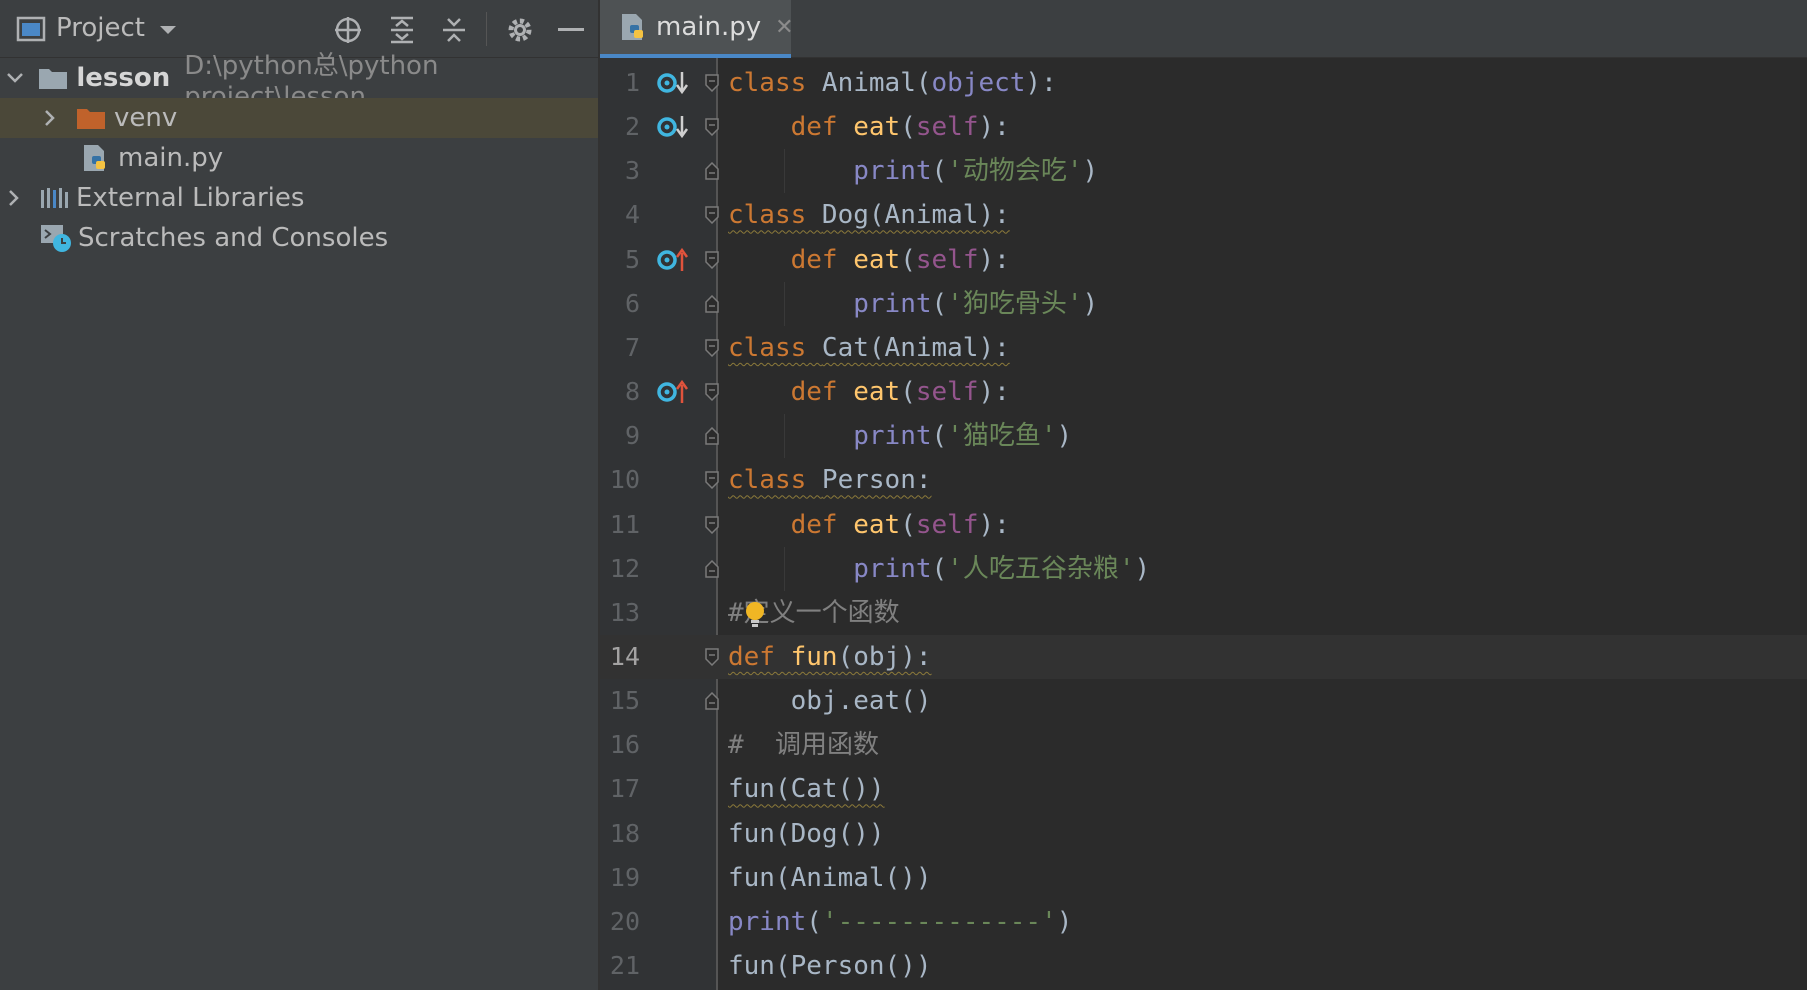 The width and height of the screenshot is (1807, 990). Describe the element at coordinates (55, 198) in the screenshot. I see `library-icon` at that location.